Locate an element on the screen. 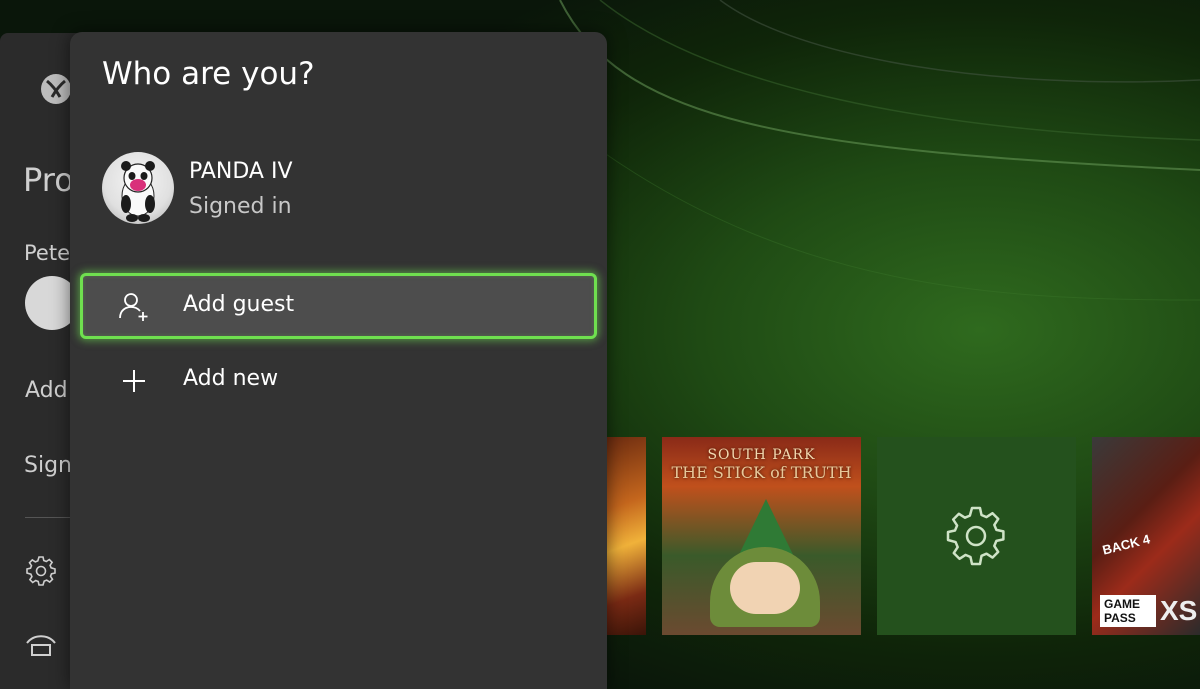 This screenshot has width=1200, height=689. xbox-logo-icon is located at coordinates (56, 89).